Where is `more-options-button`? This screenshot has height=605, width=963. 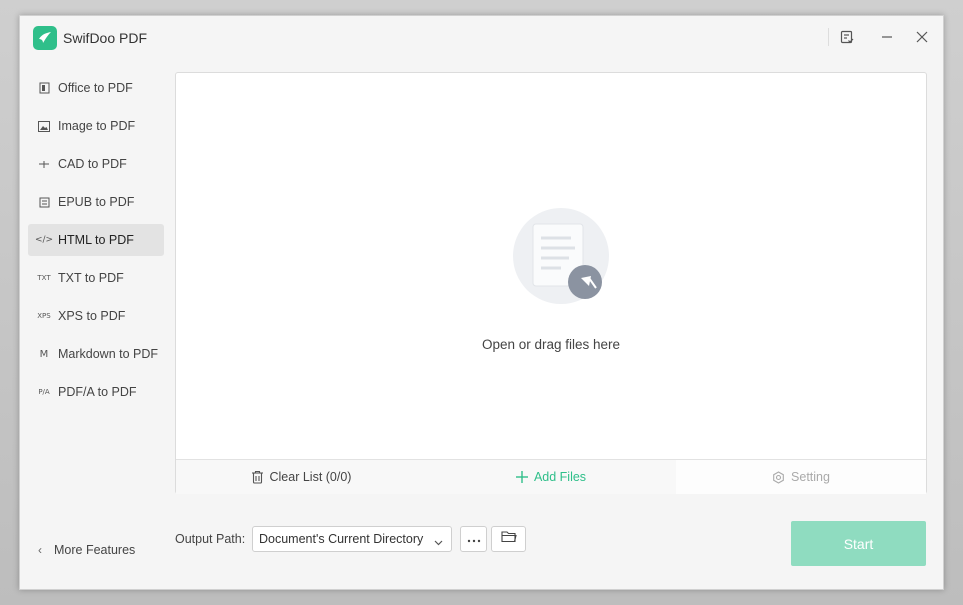 more-options-button is located at coordinates (473, 539).